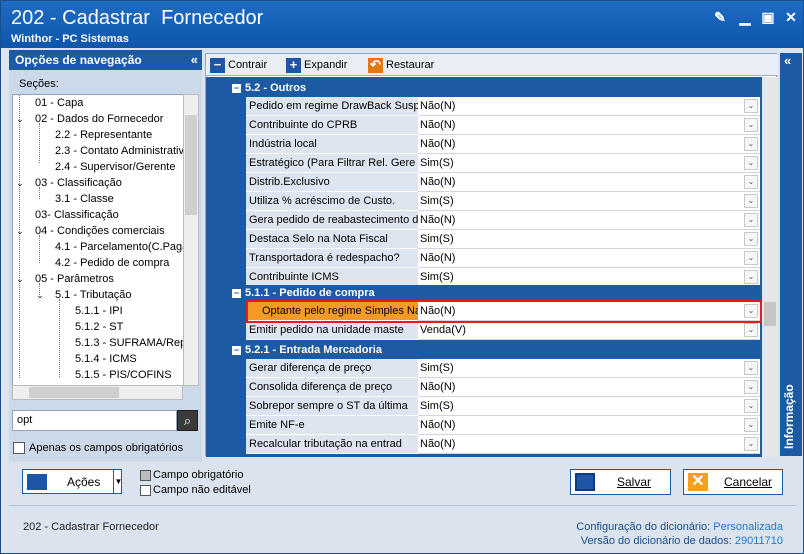 This screenshot has width=804, height=554. What do you see at coordinates (332, 182) in the screenshot?
I see `property-name: Distrib.Exclusivo` at bounding box center [332, 182].